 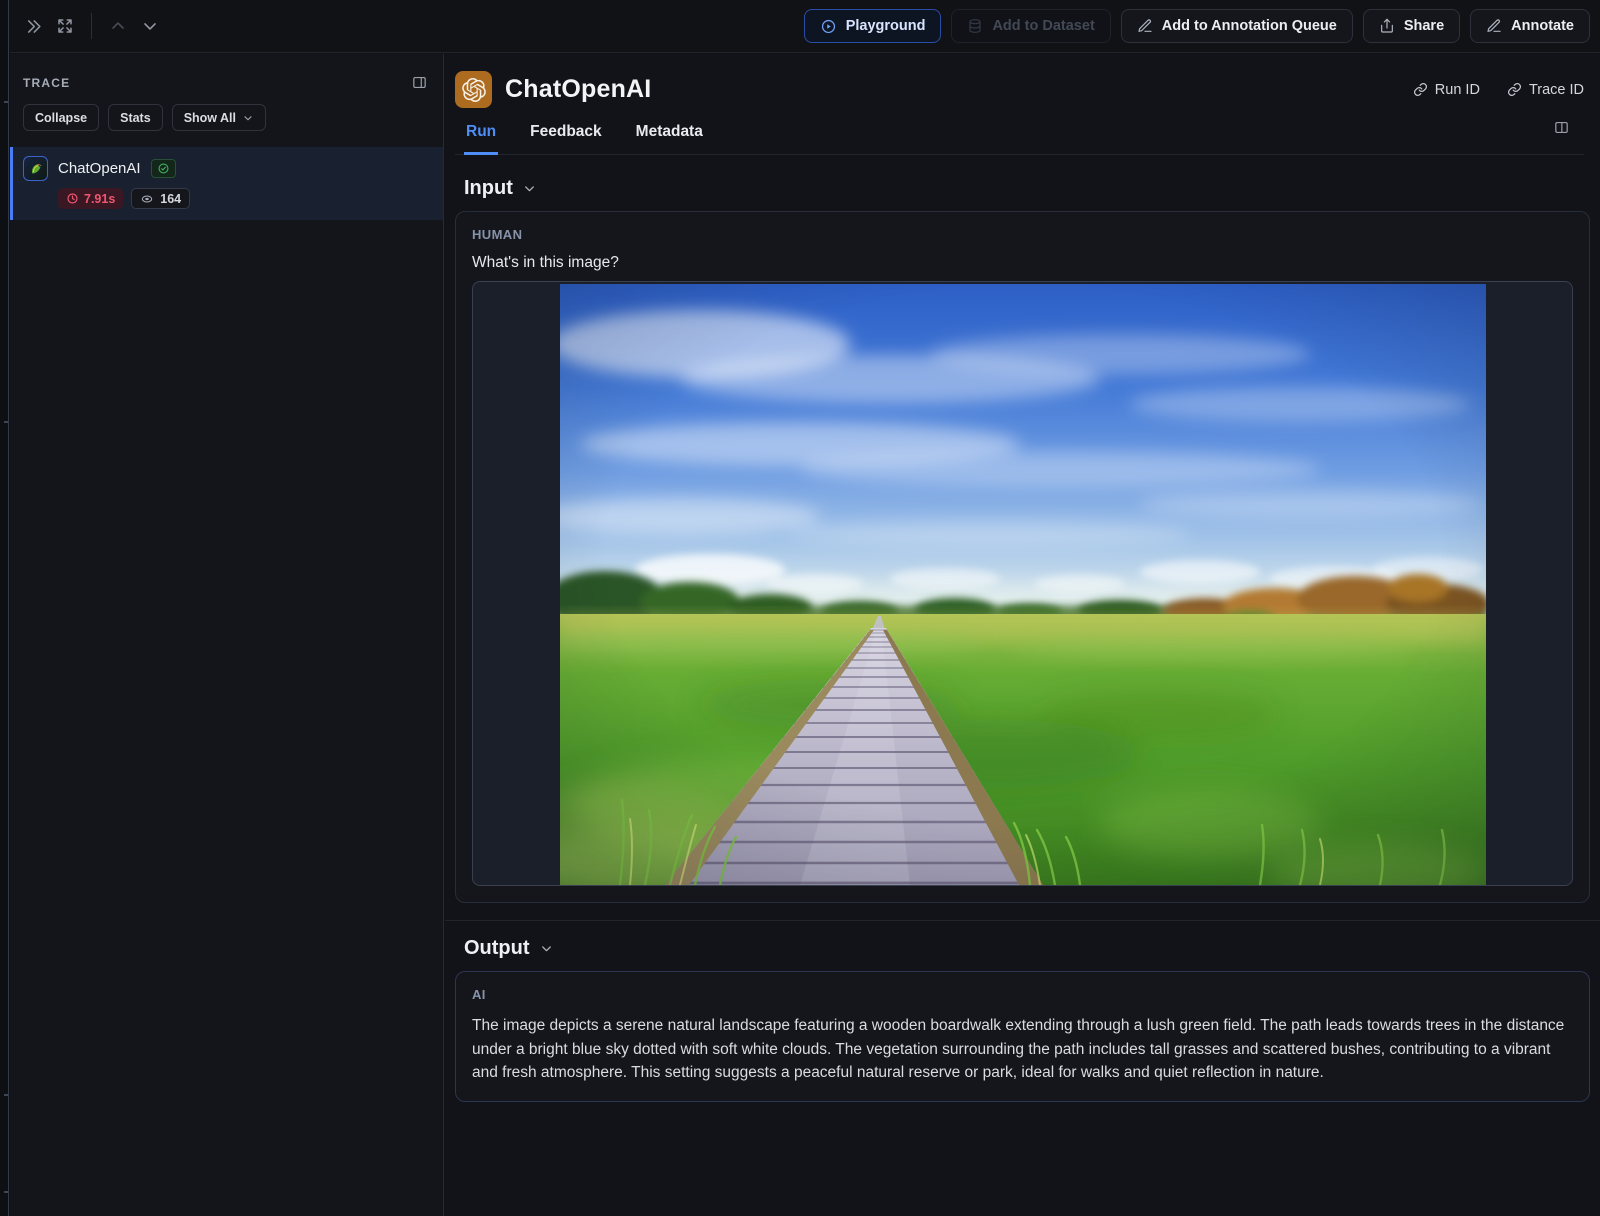 I want to click on stats-label: Stats, so click(x=135, y=117).